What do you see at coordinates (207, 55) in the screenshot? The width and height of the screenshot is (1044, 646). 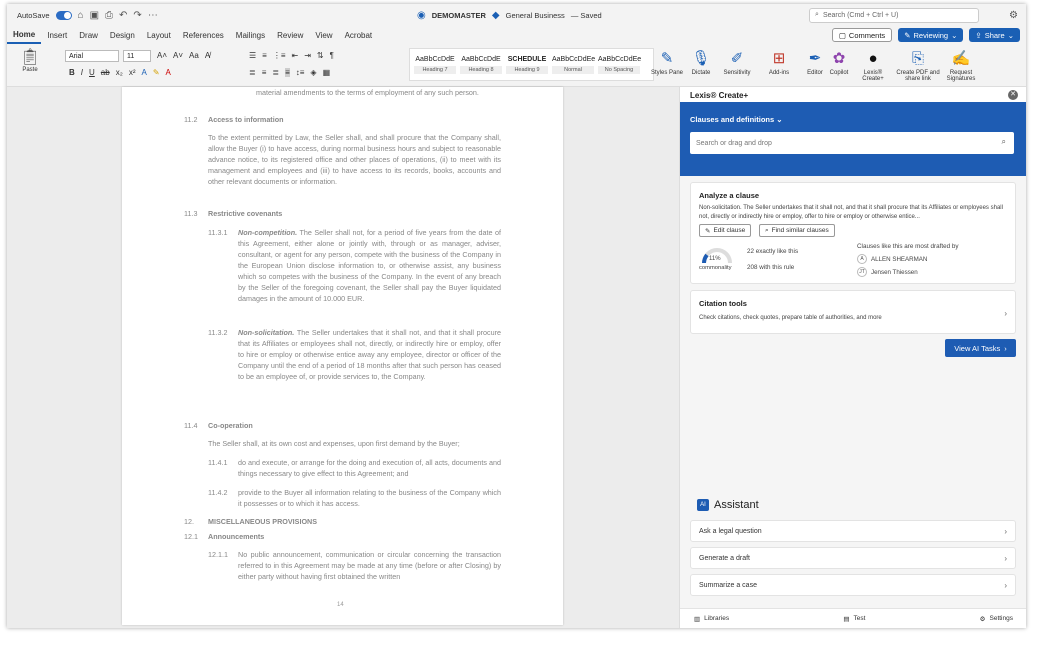 I see `clear-format-icon: A̸` at bounding box center [207, 55].